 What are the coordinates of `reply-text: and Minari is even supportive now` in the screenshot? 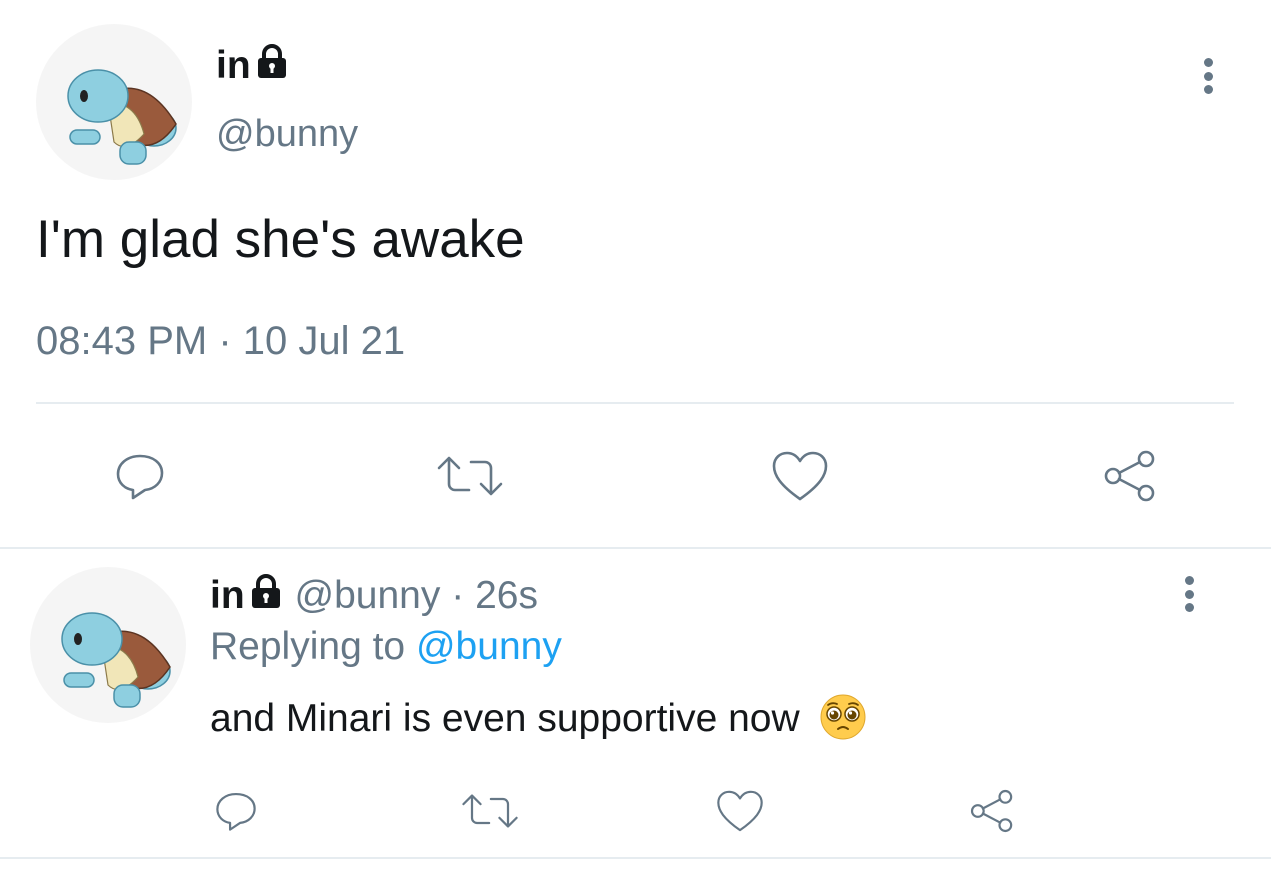 It's located at (538, 719).